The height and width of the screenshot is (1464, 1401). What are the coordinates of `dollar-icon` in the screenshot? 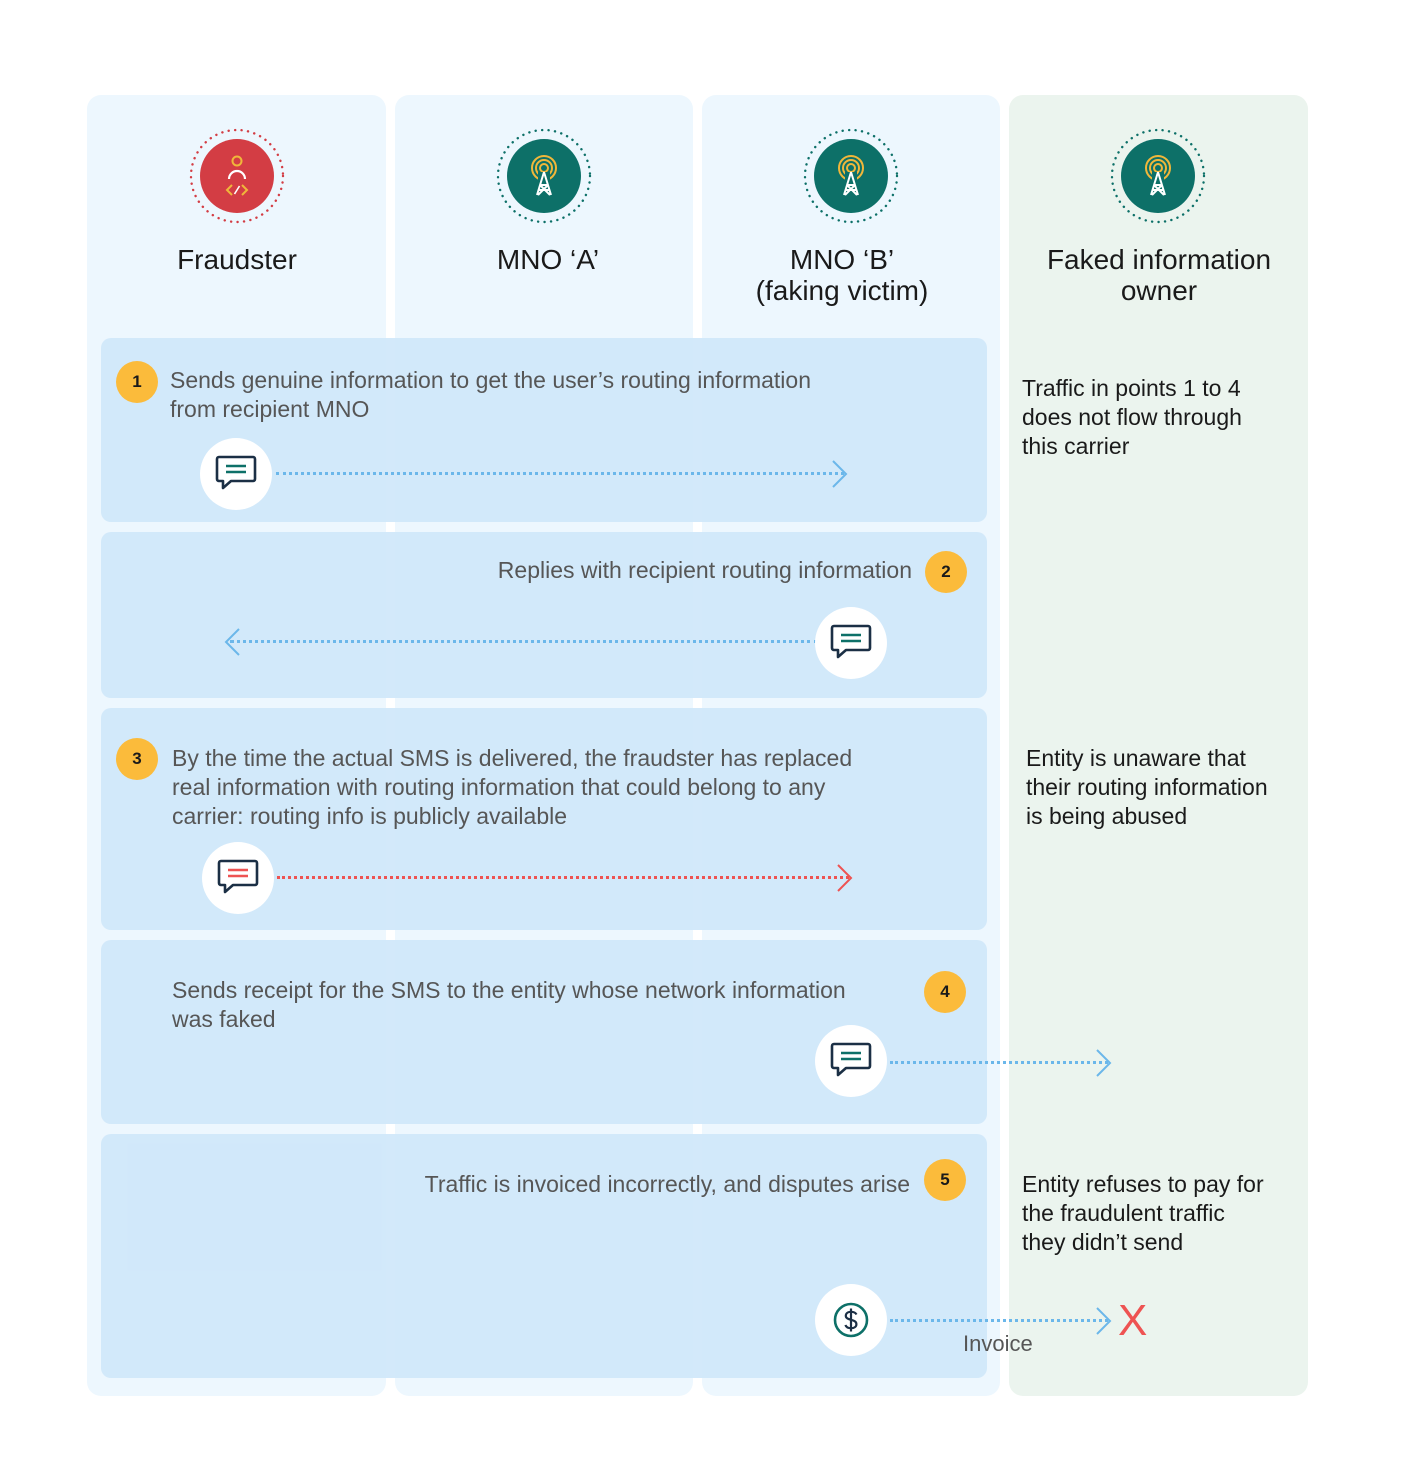 It's located at (851, 1320).